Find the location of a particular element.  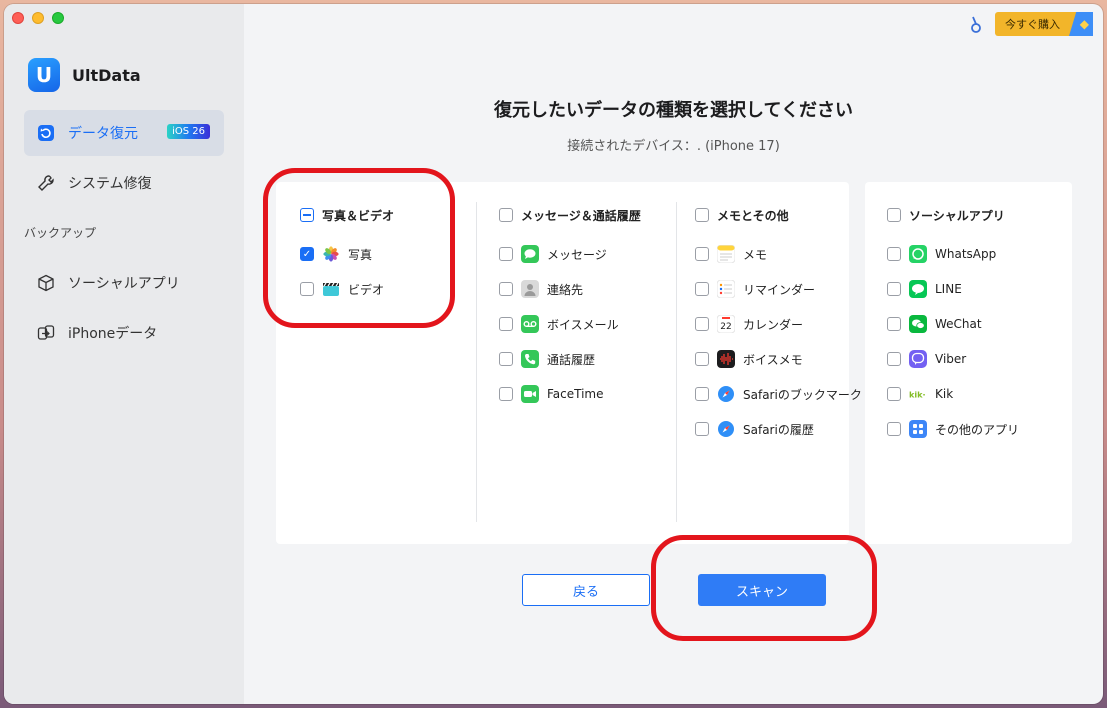

data-type-item: Safariの履歴 is located at coordinates (754, 429).